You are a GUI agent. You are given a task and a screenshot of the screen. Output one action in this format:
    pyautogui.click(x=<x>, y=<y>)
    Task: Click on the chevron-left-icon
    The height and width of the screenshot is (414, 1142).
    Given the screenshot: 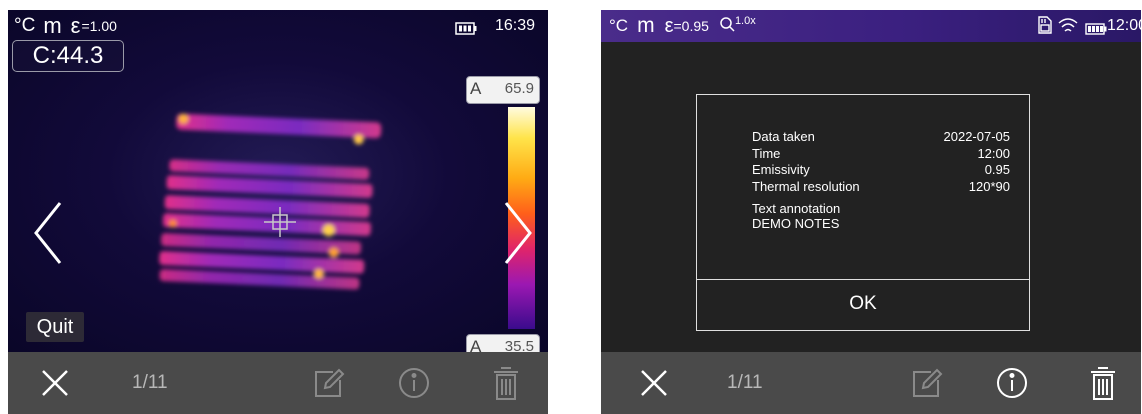 What is the action you would take?
    pyautogui.click(x=50, y=233)
    